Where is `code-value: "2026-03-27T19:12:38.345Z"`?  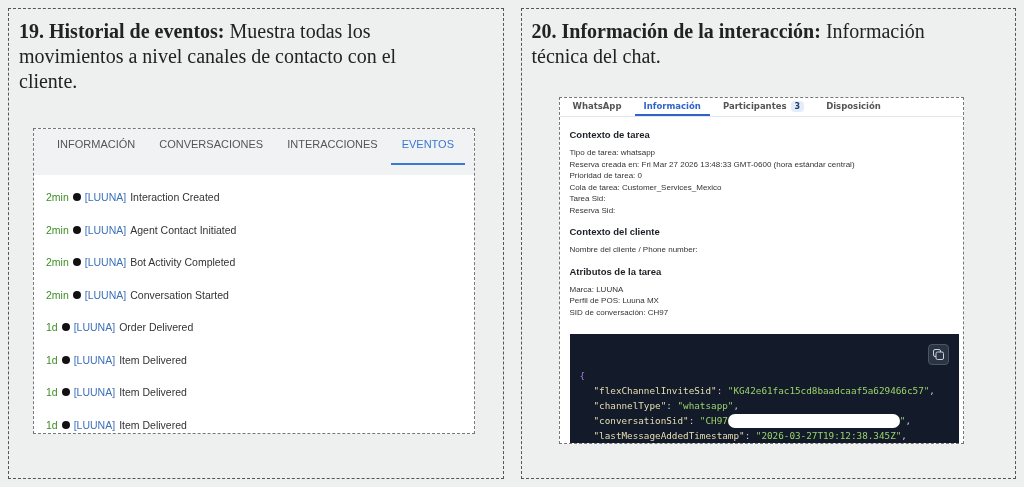 code-value: "2026-03-27T19:12:38.345Z" is located at coordinates (828, 436).